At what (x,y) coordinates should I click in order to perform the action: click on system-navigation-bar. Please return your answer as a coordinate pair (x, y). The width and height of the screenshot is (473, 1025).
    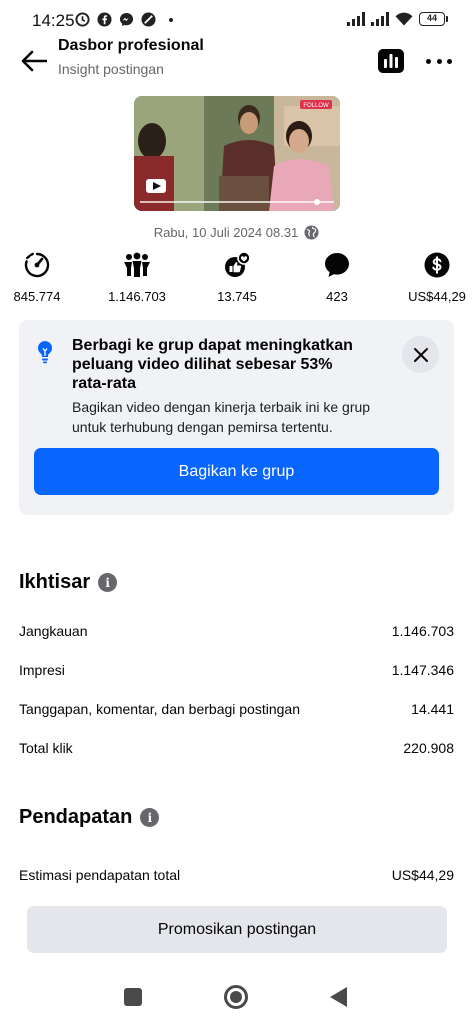
    Looking at the image, I should click on (236, 1002).